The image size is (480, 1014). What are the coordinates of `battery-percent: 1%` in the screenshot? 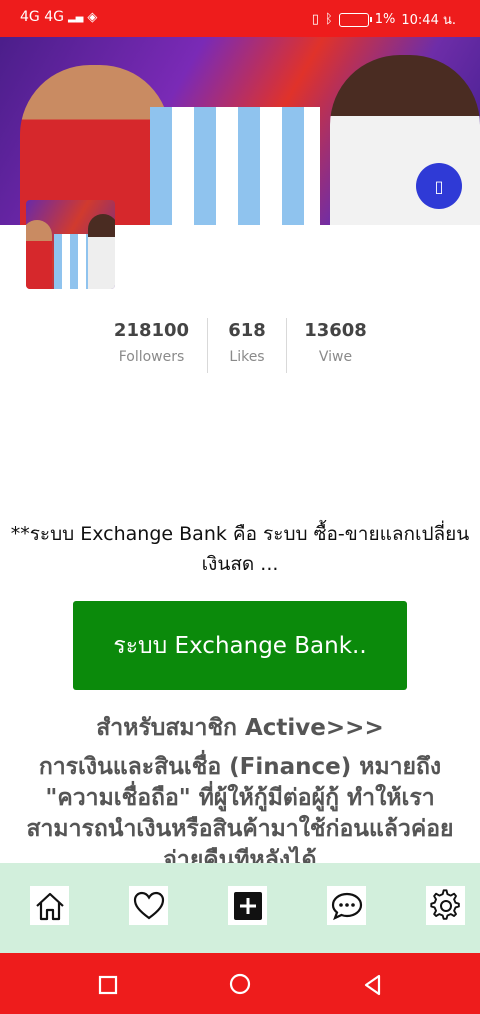 It's located at (385, 19).